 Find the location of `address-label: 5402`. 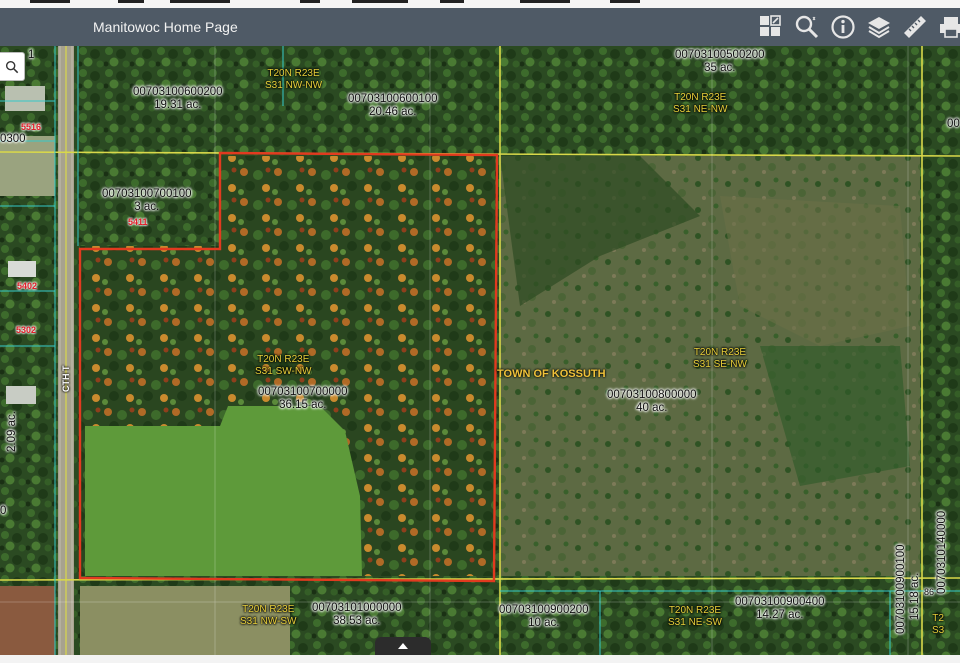

address-label: 5402 is located at coordinates (27, 286).